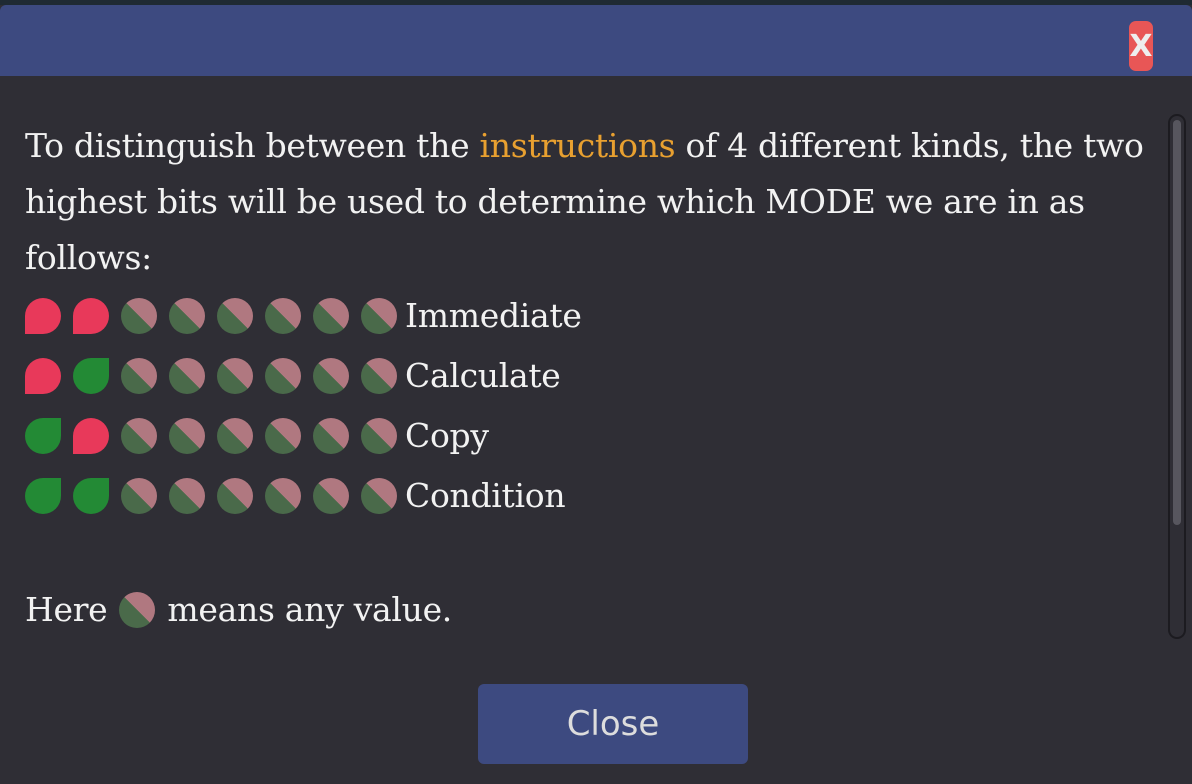 The height and width of the screenshot is (784, 1192). What do you see at coordinates (483, 375) in the screenshot?
I see `mode-label: Calculate` at bounding box center [483, 375].